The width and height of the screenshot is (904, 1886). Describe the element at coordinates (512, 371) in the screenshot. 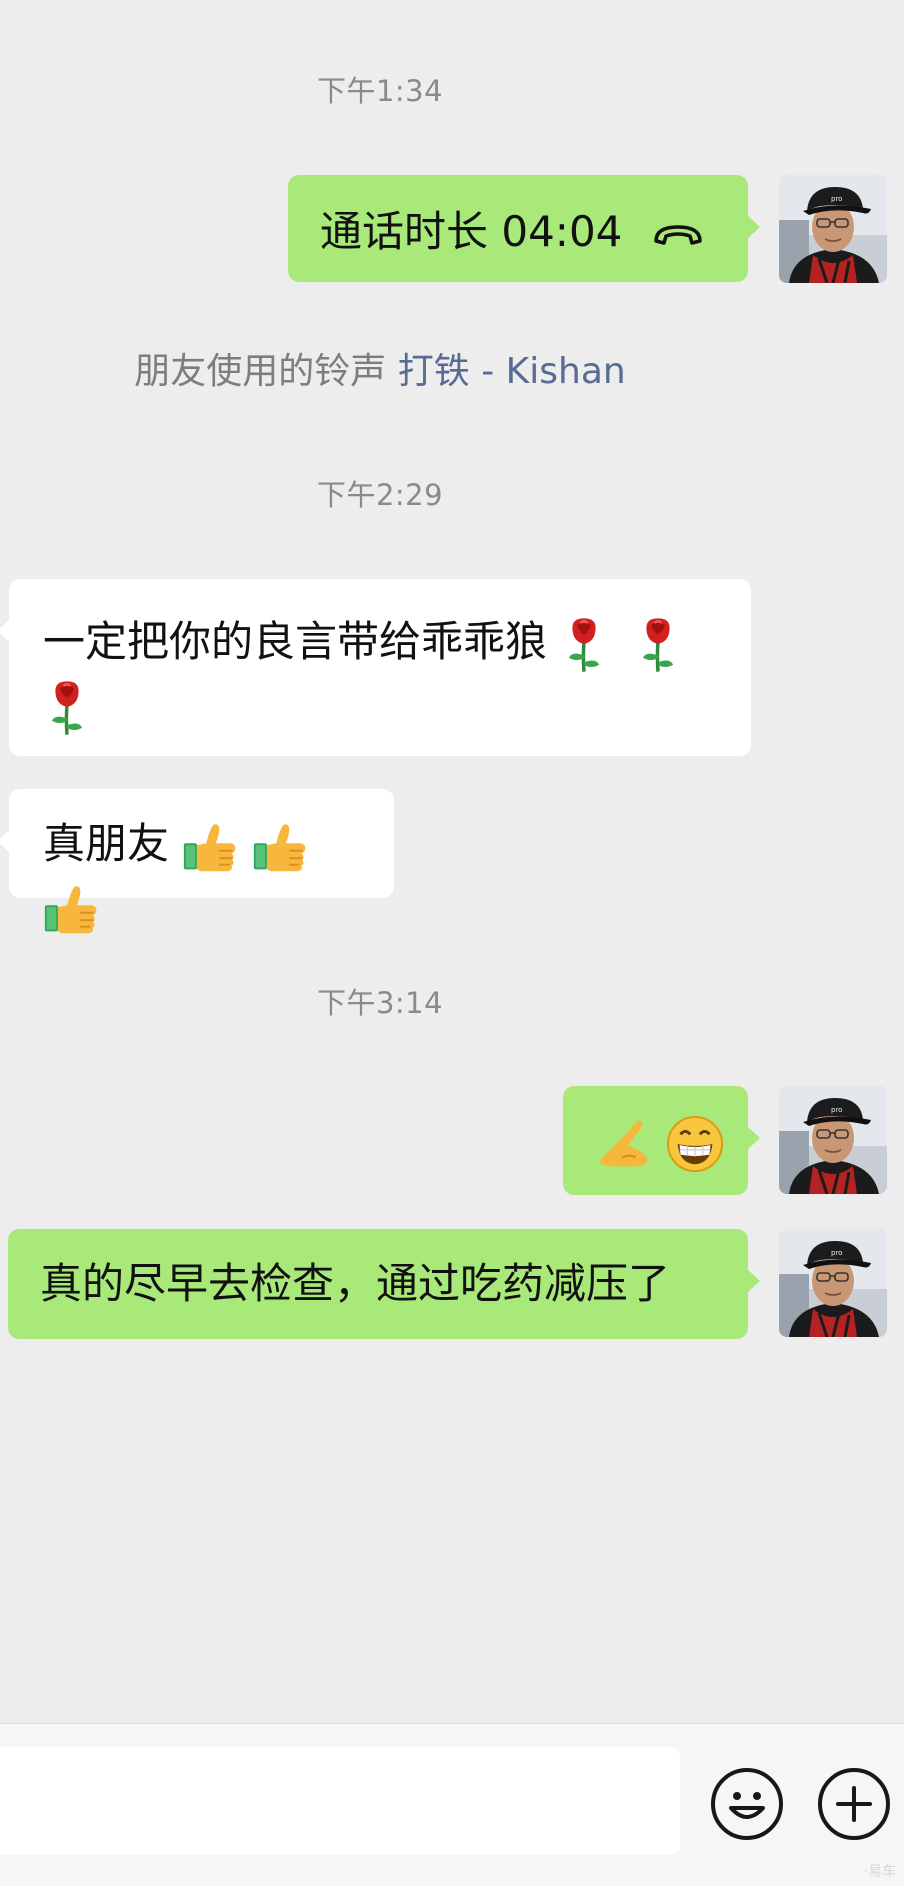

I see `ringtone-link: 打铁 - Kishan` at that location.